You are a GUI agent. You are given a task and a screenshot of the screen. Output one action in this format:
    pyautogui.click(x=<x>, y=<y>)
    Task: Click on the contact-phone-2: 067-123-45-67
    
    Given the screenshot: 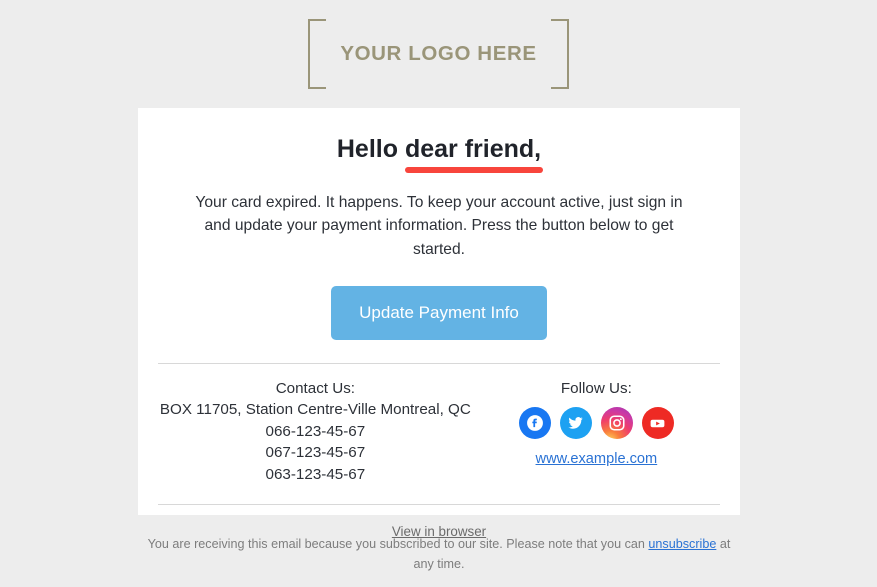 What is the action you would take?
    pyautogui.click(x=315, y=453)
    